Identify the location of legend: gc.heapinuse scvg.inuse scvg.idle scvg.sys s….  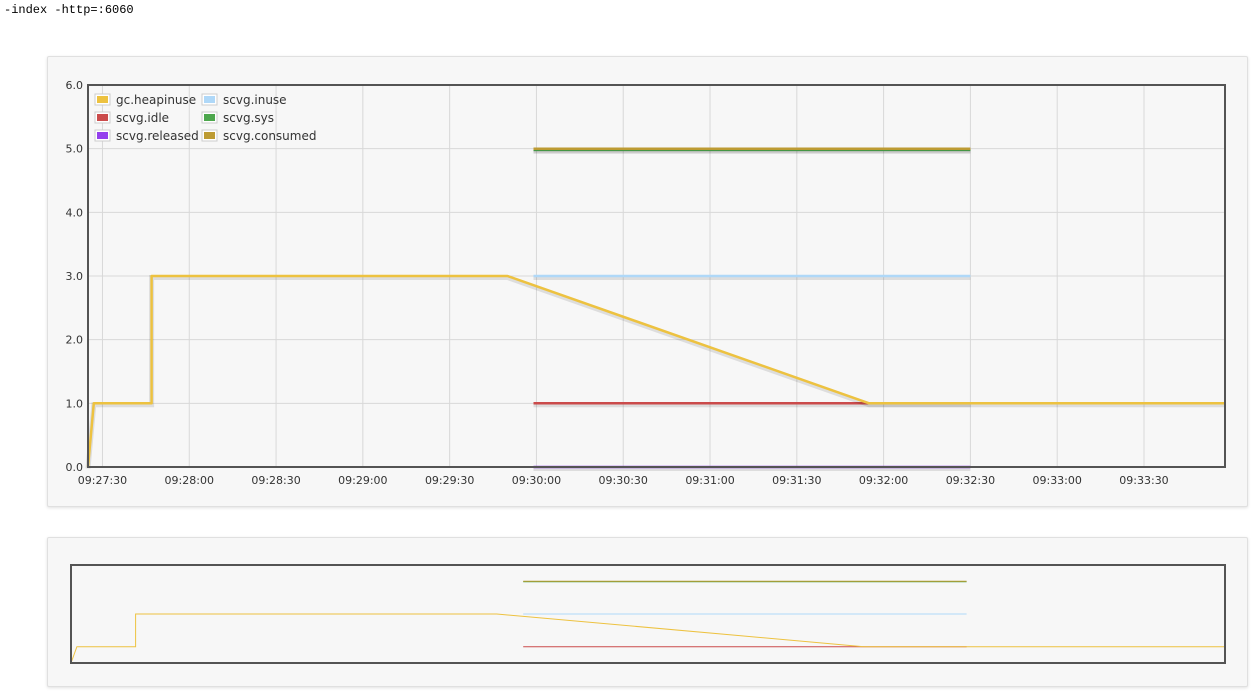
(205, 118).